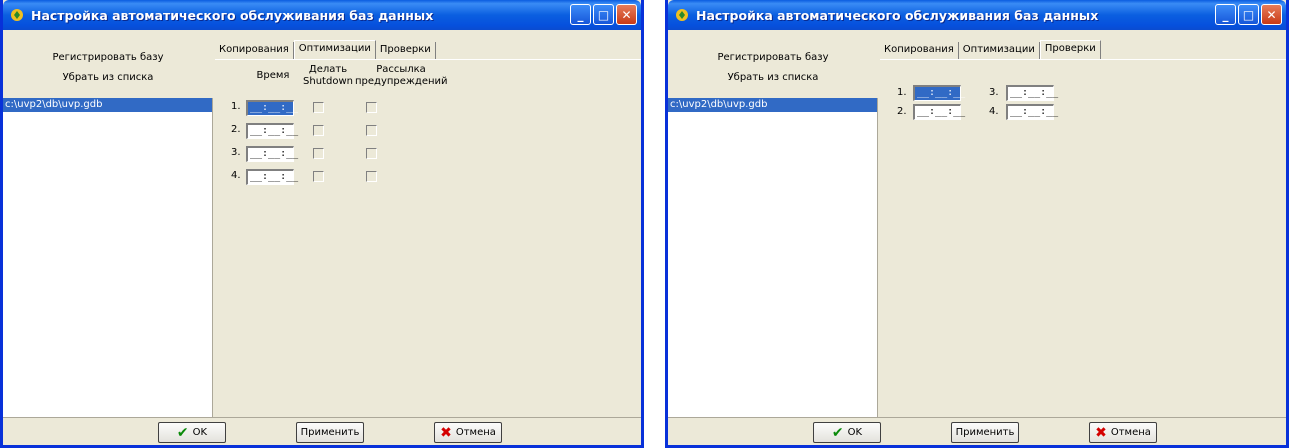  What do you see at coordinates (401, 75) in the screenshot?
I see `col-header-warnings: Рассылка предупреждений` at bounding box center [401, 75].